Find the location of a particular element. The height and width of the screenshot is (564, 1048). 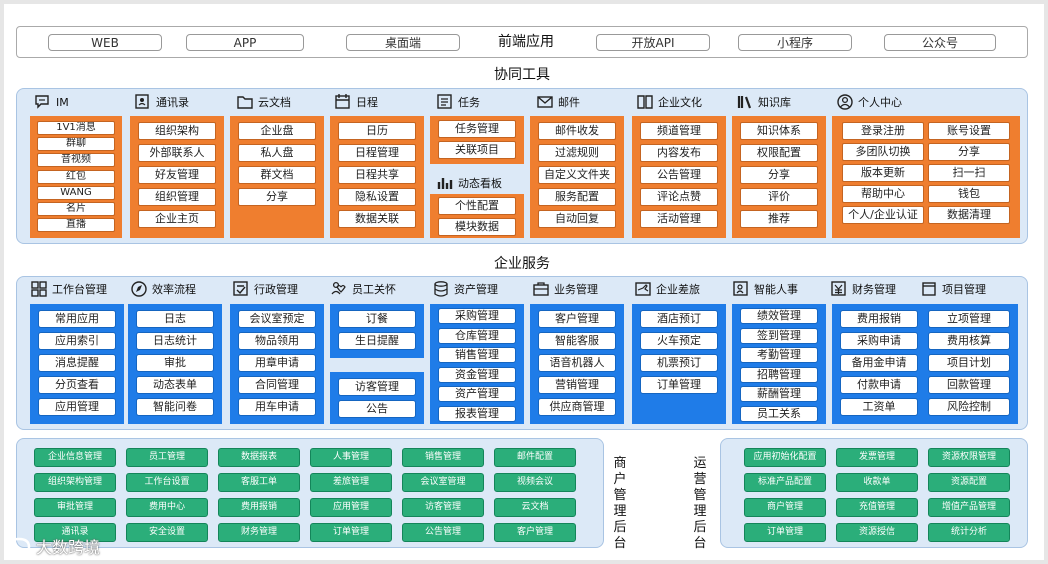

ent-box-5: 客户管理 智能客服 语音机器人 营销管理 供应商管理 is located at coordinates (577, 364).